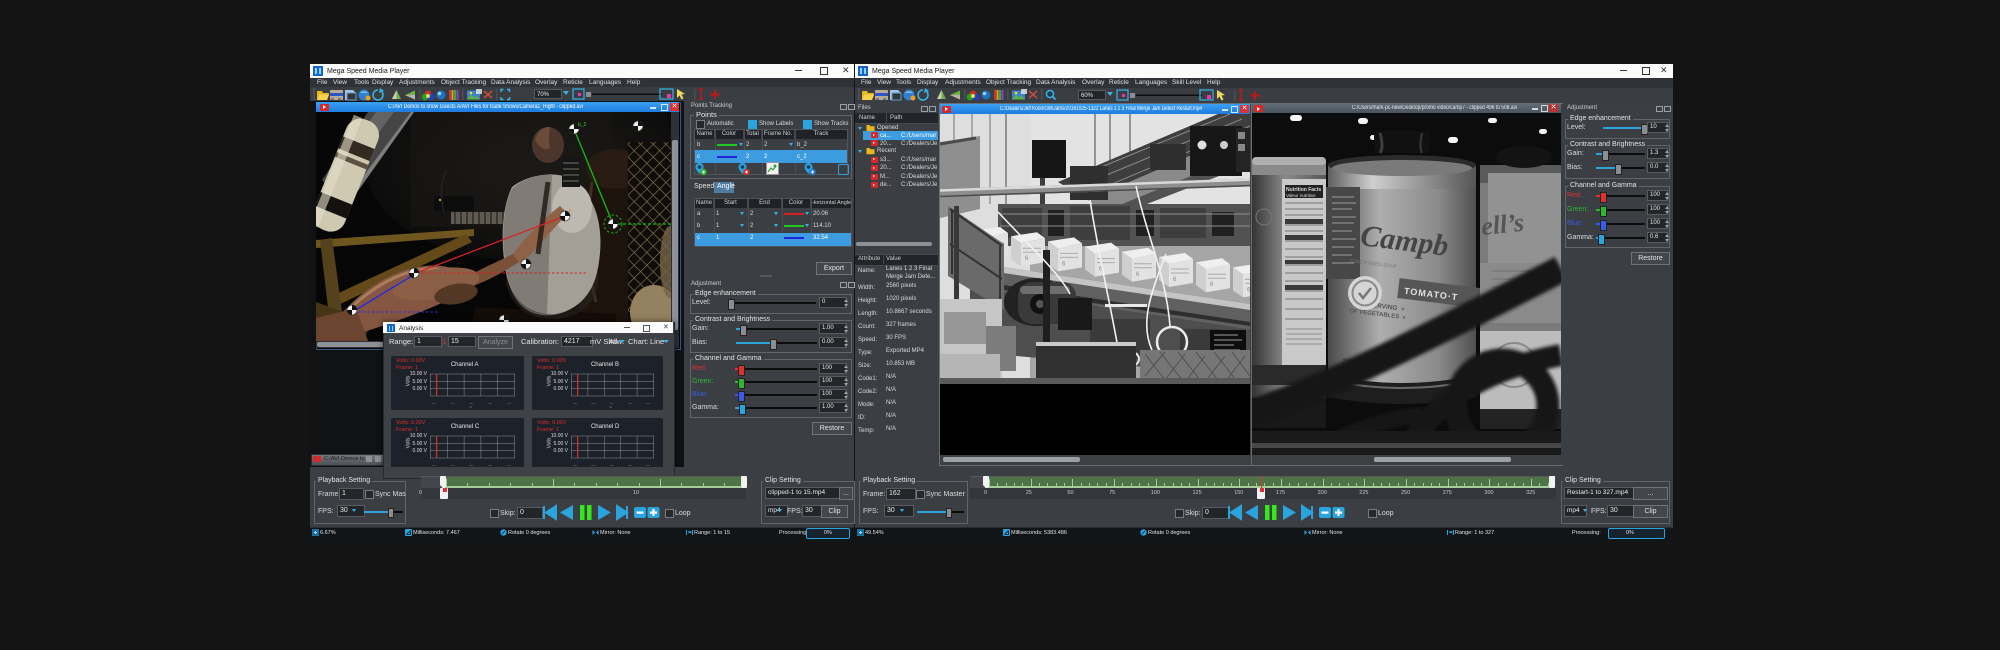 This screenshot has height=650, width=2000. What do you see at coordinates (1503, 224) in the screenshot?
I see `svg-text: ell’s` at bounding box center [1503, 224].